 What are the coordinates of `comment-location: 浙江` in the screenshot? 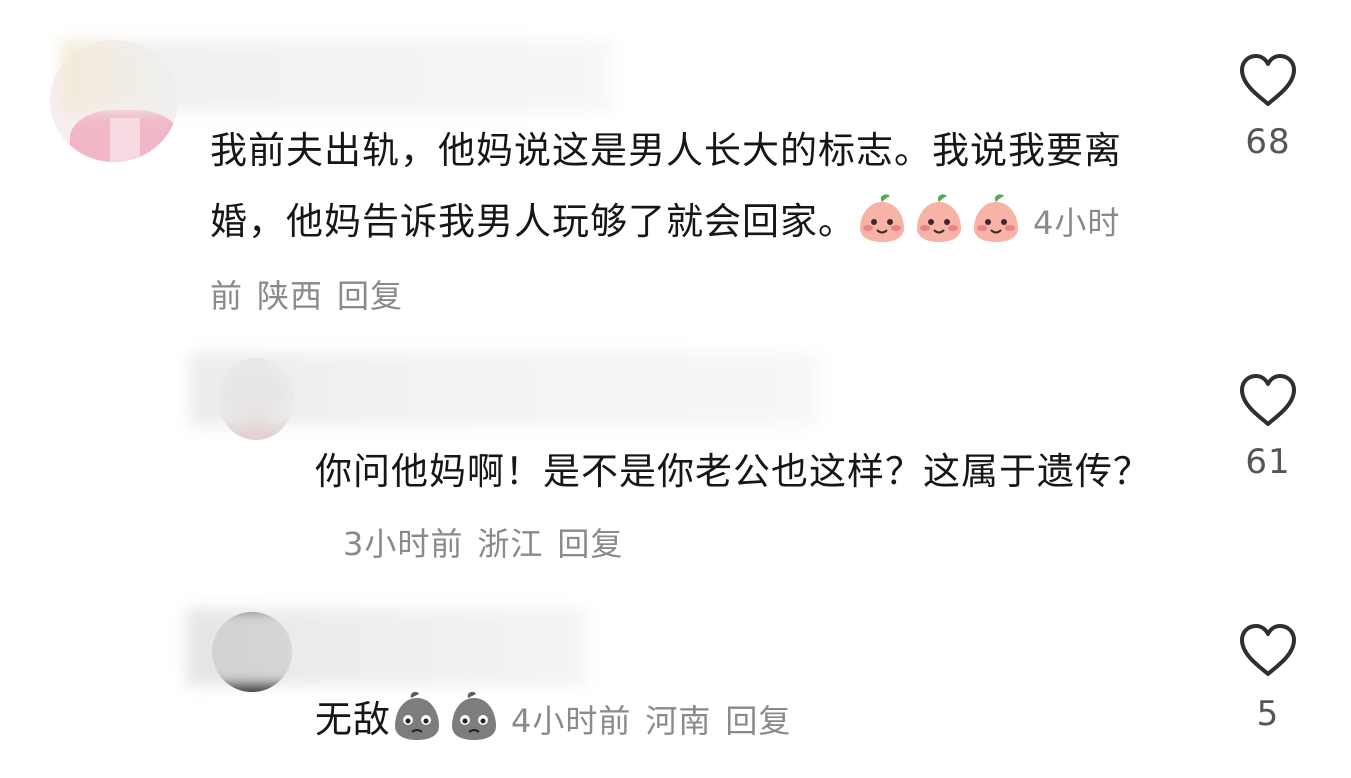 It's located at (510, 544).